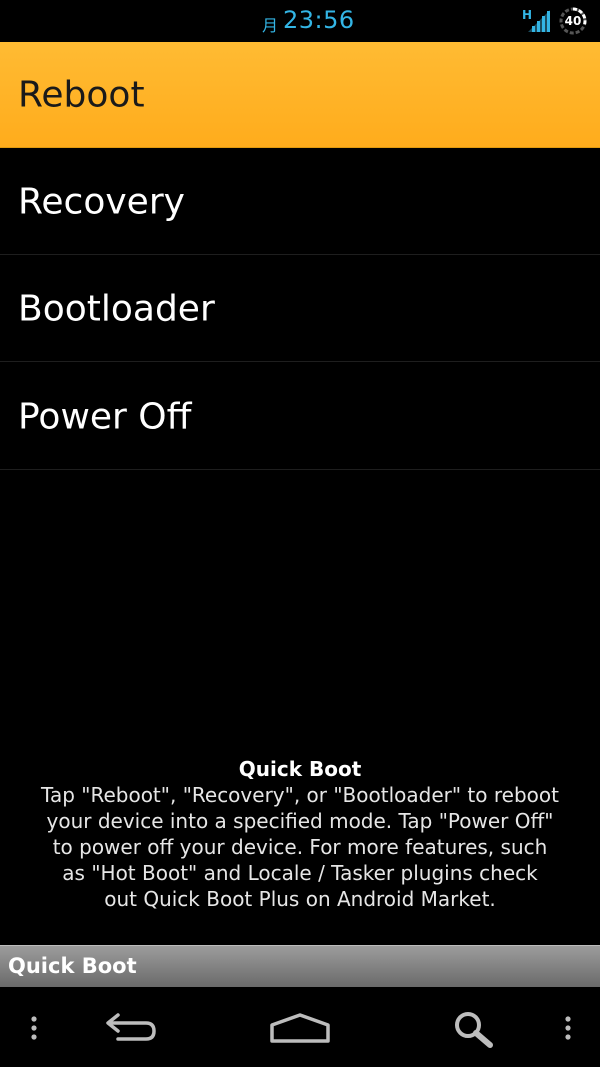  I want to click on menu-item-recovery: Recovery, so click(300, 202).